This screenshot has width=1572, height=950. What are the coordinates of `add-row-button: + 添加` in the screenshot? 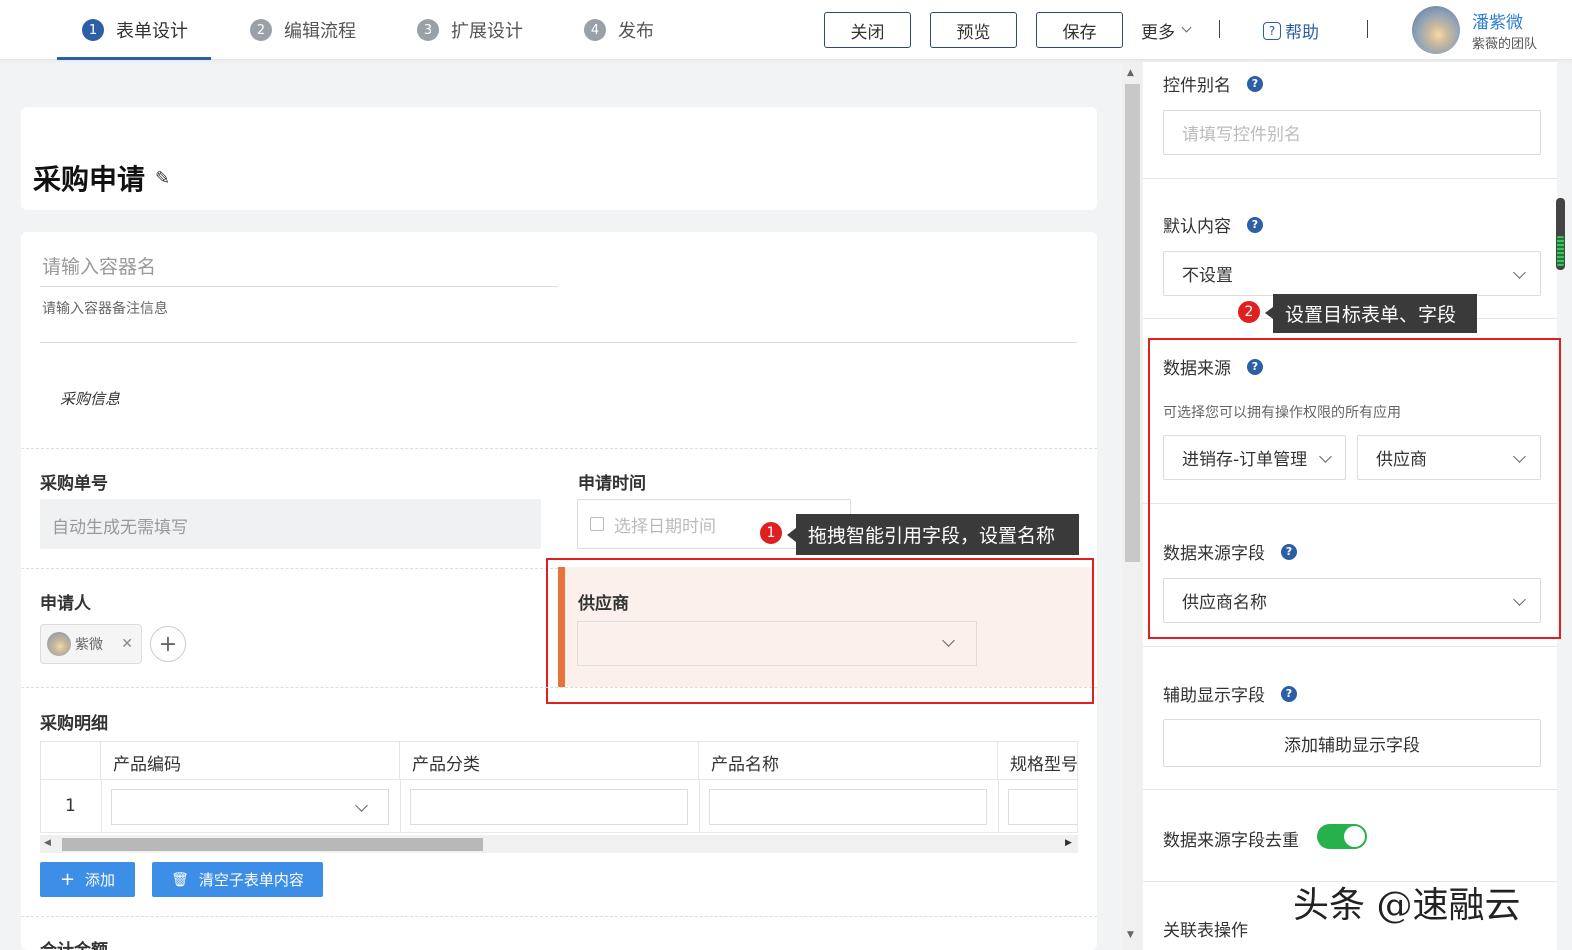 It's located at (87, 879).